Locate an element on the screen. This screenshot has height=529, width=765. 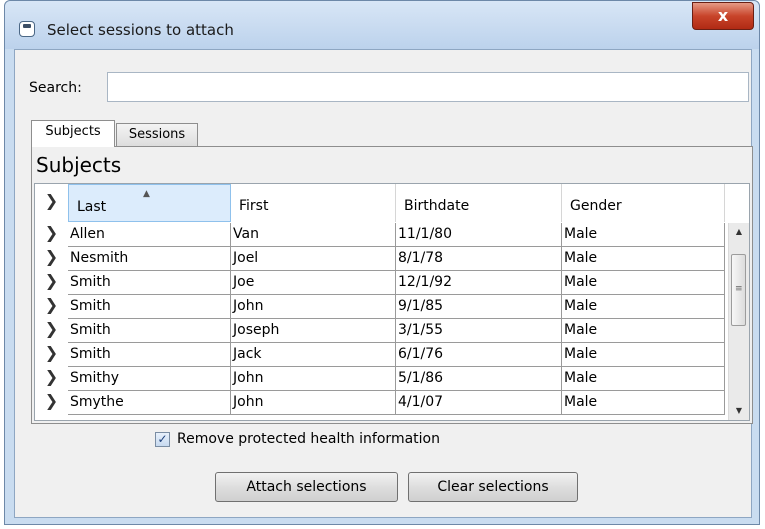
cell-birthdate: 11/1/80 is located at coordinates (479, 235).